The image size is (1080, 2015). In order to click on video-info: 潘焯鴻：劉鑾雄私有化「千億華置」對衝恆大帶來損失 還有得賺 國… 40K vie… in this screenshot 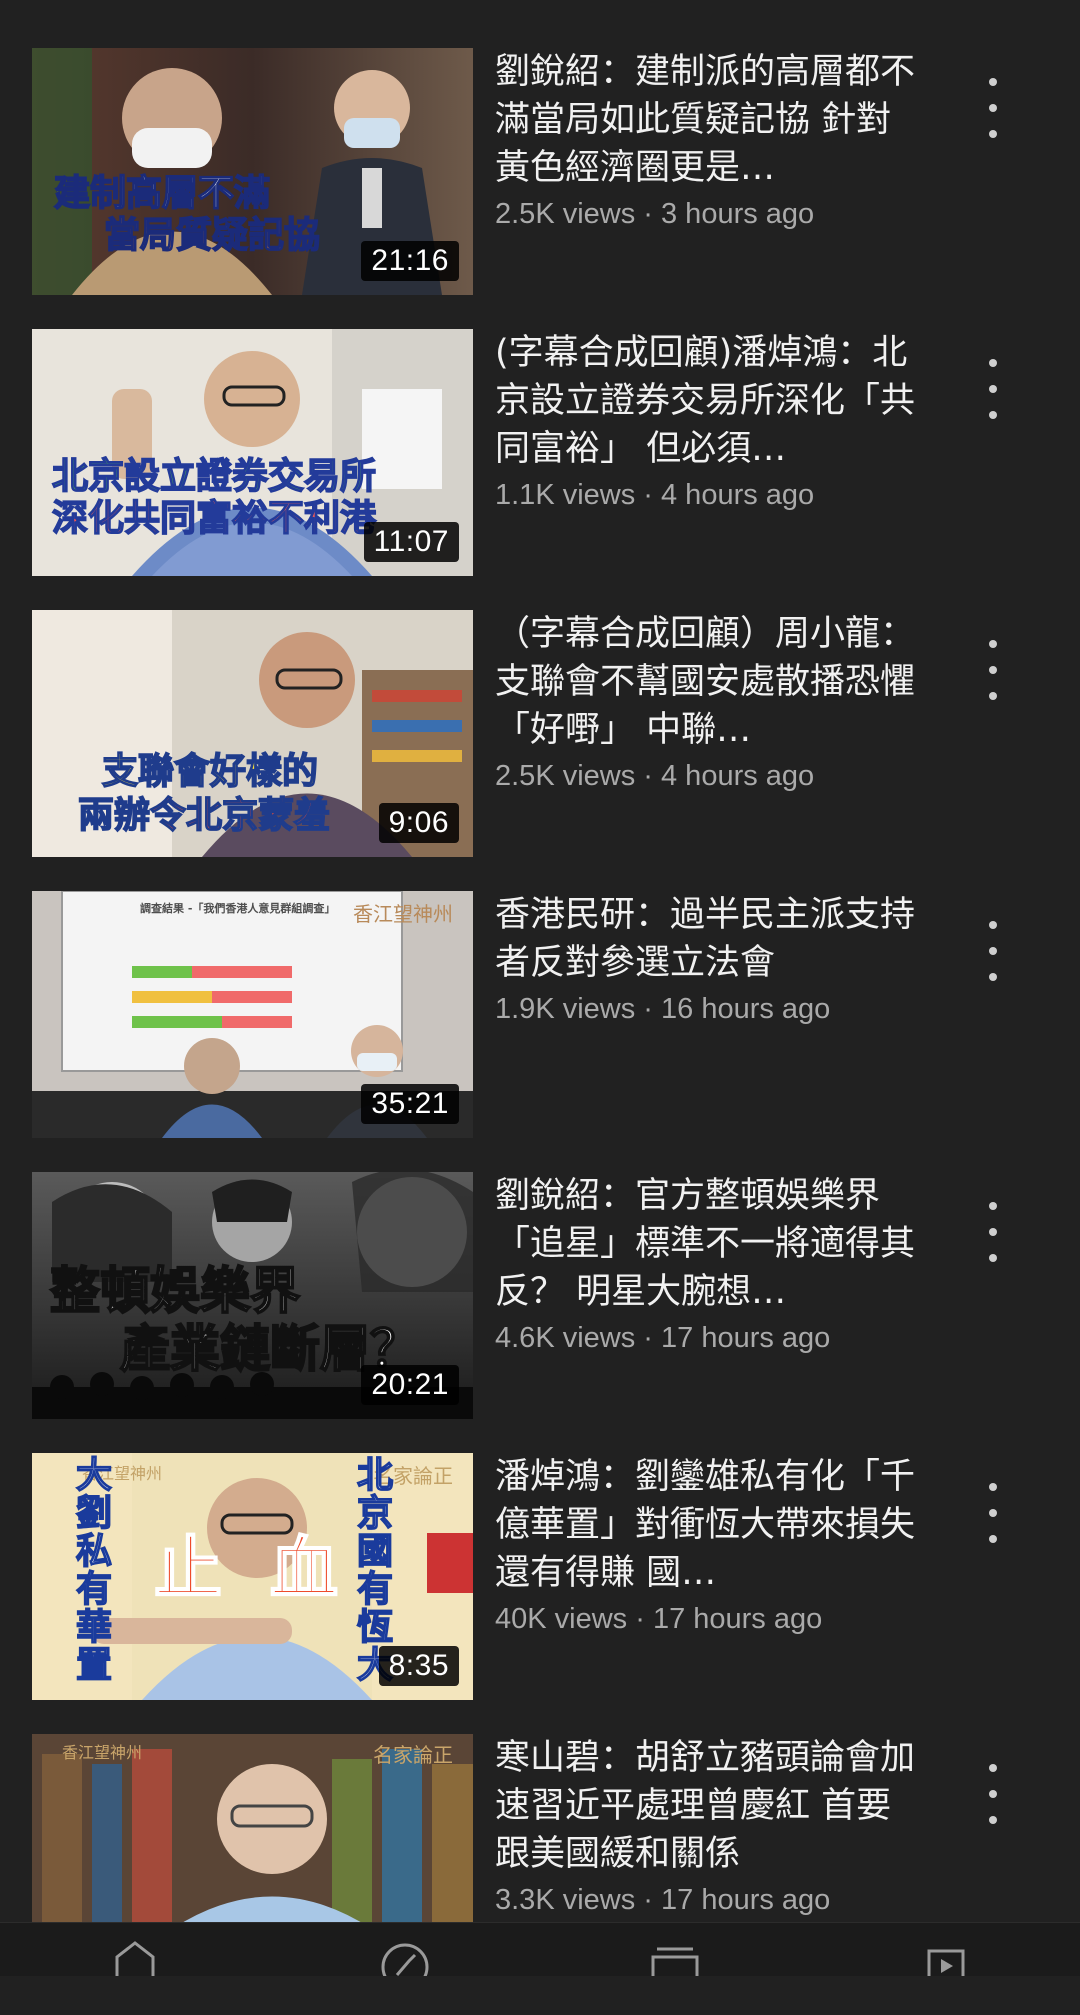, I will do `click(707, 1546)`.